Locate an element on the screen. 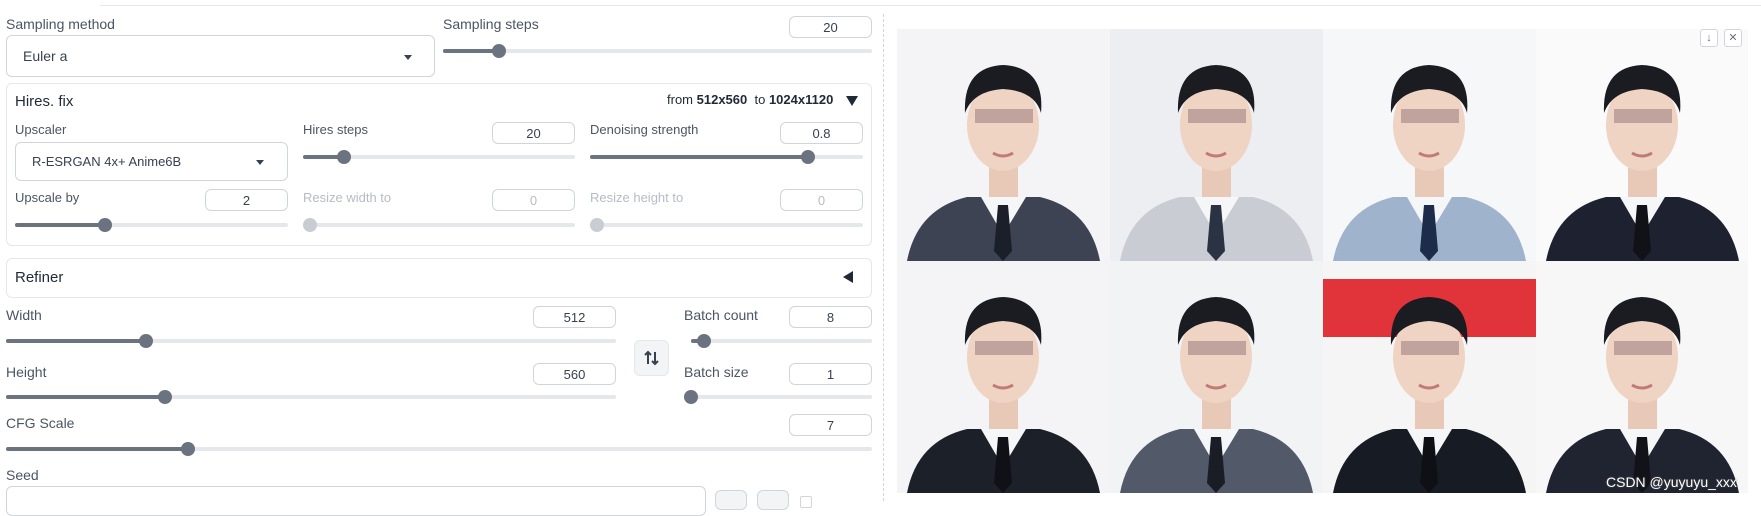 The width and height of the screenshot is (1761, 516). upscale-by-slider is located at coordinates (151, 225).